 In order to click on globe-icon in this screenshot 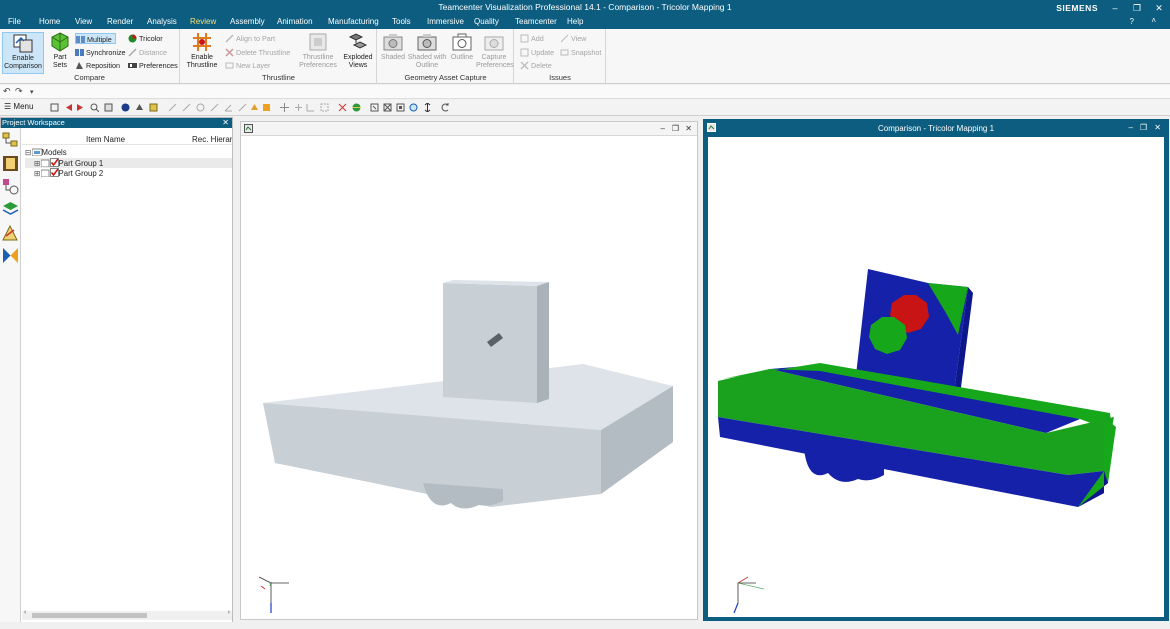, I will do `click(356, 107)`.